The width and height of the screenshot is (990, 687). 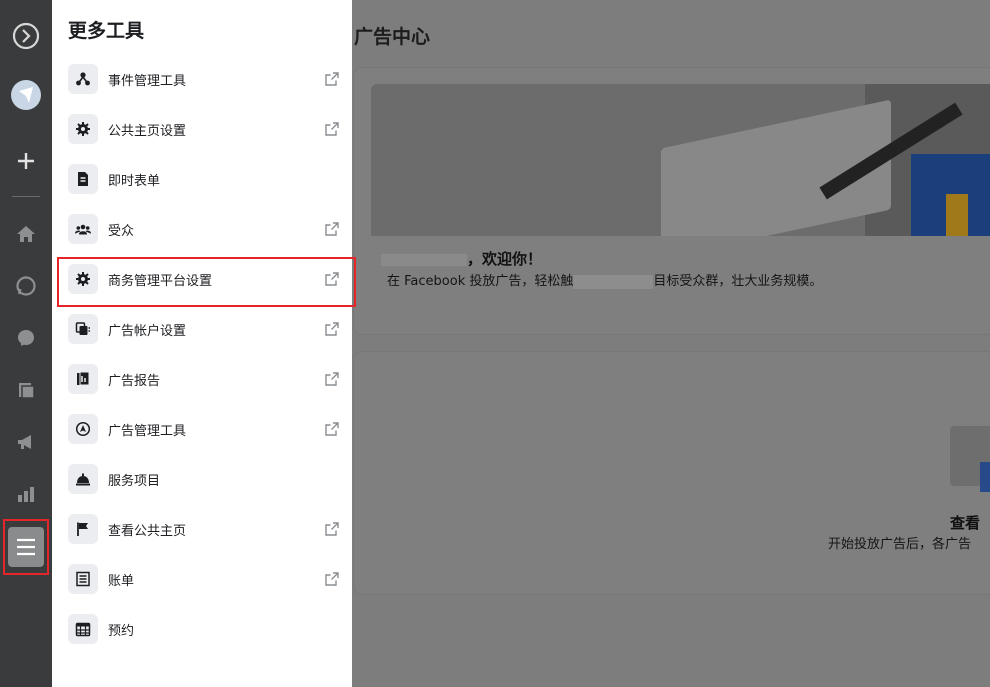 What do you see at coordinates (26, 161) in the screenshot?
I see `create-plus-icon` at bounding box center [26, 161].